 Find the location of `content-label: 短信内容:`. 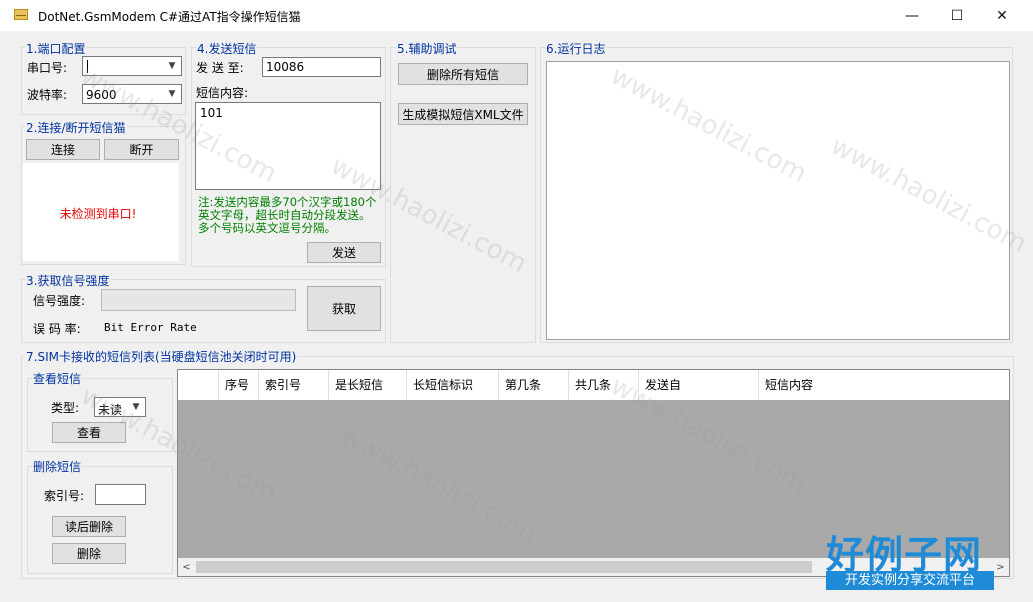

content-label: 短信内容: is located at coordinates (222, 93).